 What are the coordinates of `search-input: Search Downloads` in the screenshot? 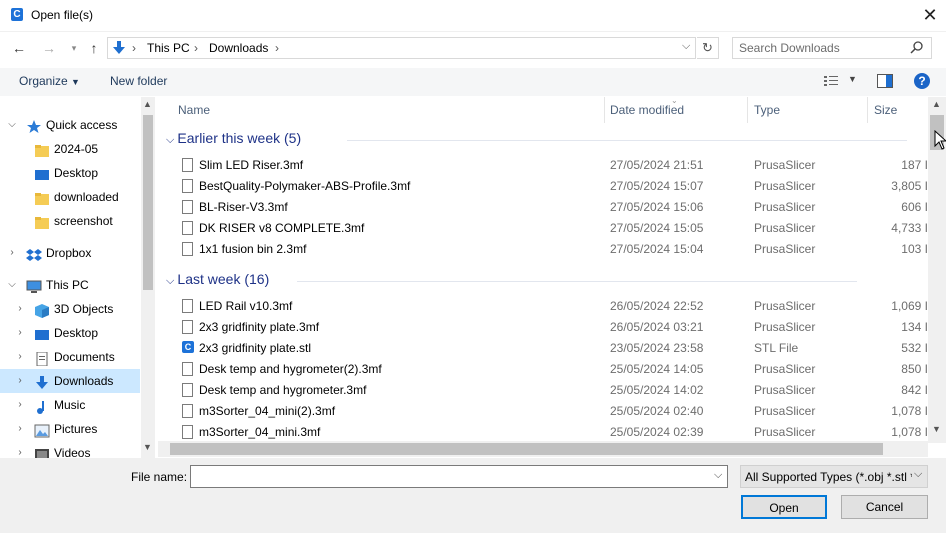 It's located at (832, 48).